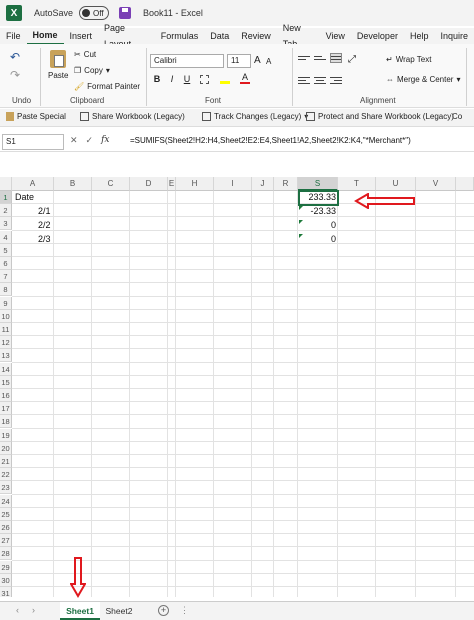 The image size is (474, 620). Describe the element at coordinates (184, 610) in the screenshot. I see `tab-options-icon: ⋮` at that location.